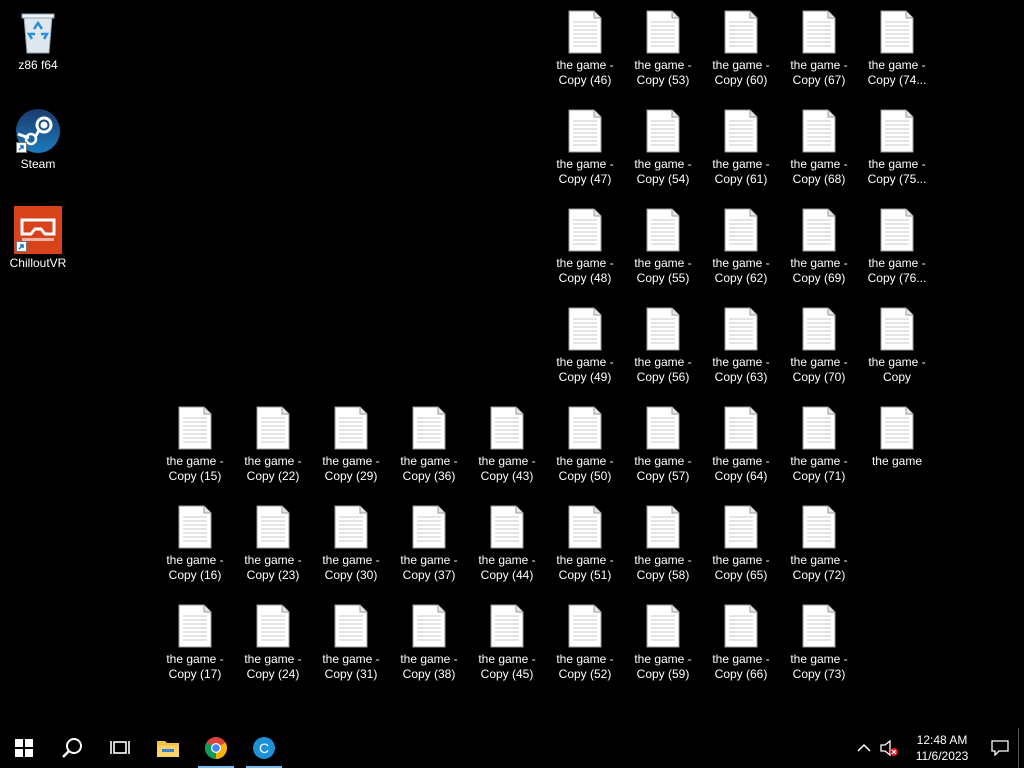  What do you see at coordinates (897, 347) in the screenshot?
I see `file-desktop-icon: the game - Copy` at bounding box center [897, 347].